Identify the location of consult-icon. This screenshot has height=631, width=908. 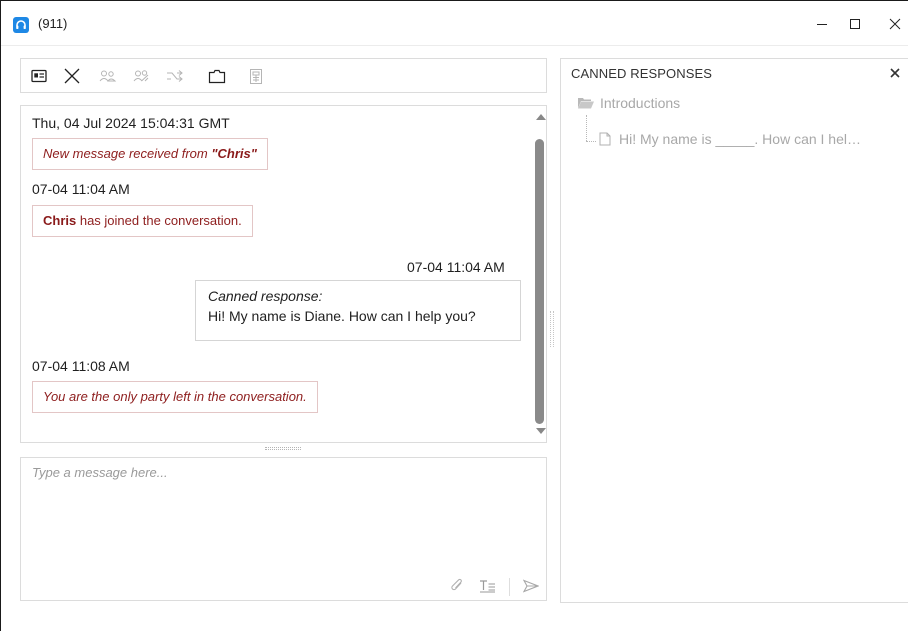
(108, 76).